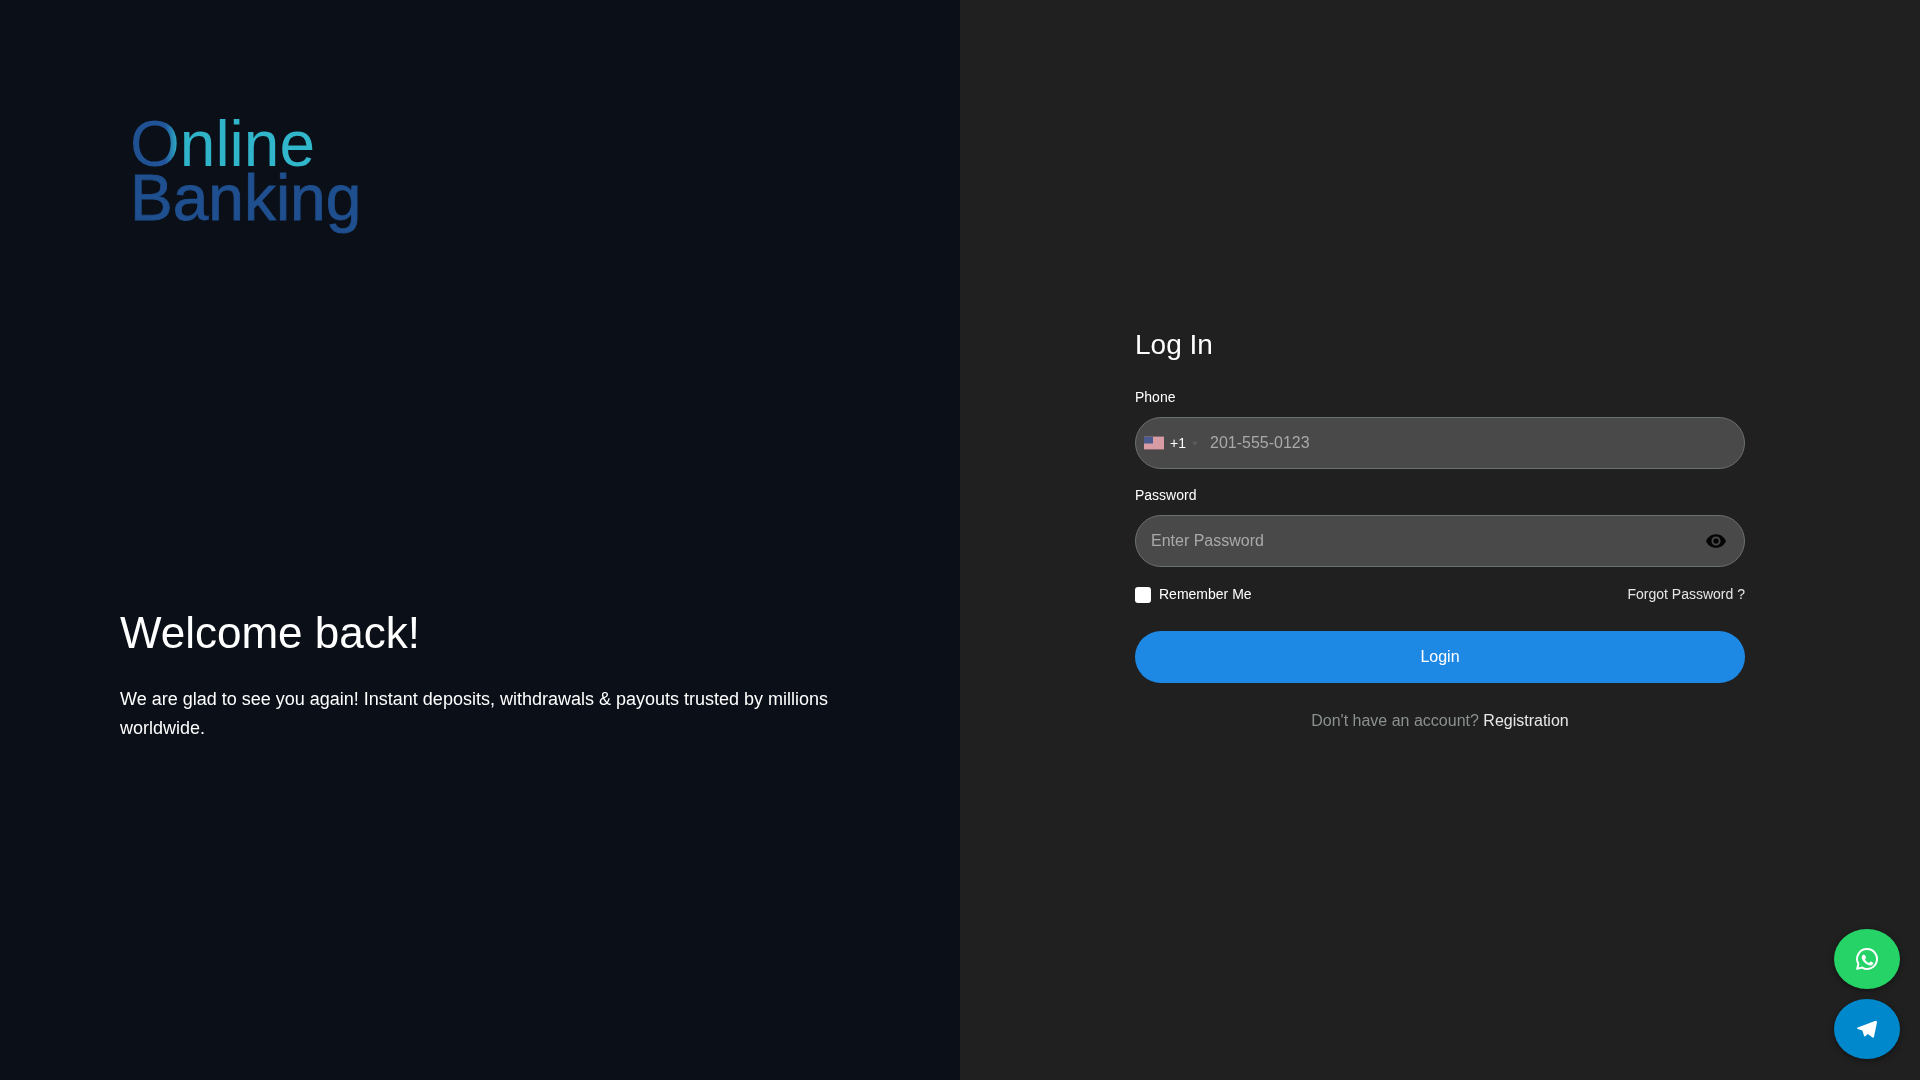  What do you see at coordinates (475, 714) in the screenshot?
I see `welcome-text: We are glad to see you again! Instant deposits, withdrawals & payouts trusted by millions worldwide.` at bounding box center [475, 714].